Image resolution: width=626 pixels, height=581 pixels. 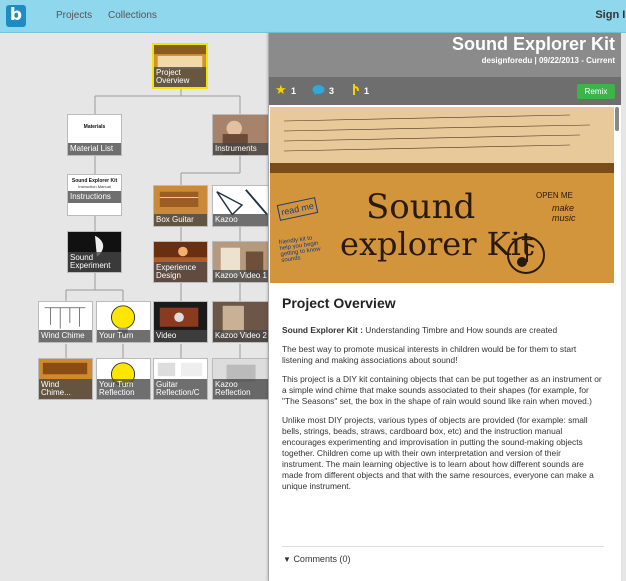 What do you see at coordinates (240, 389) in the screenshot?
I see `node-label: Kazoo Reflection` at bounding box center [240, 389].